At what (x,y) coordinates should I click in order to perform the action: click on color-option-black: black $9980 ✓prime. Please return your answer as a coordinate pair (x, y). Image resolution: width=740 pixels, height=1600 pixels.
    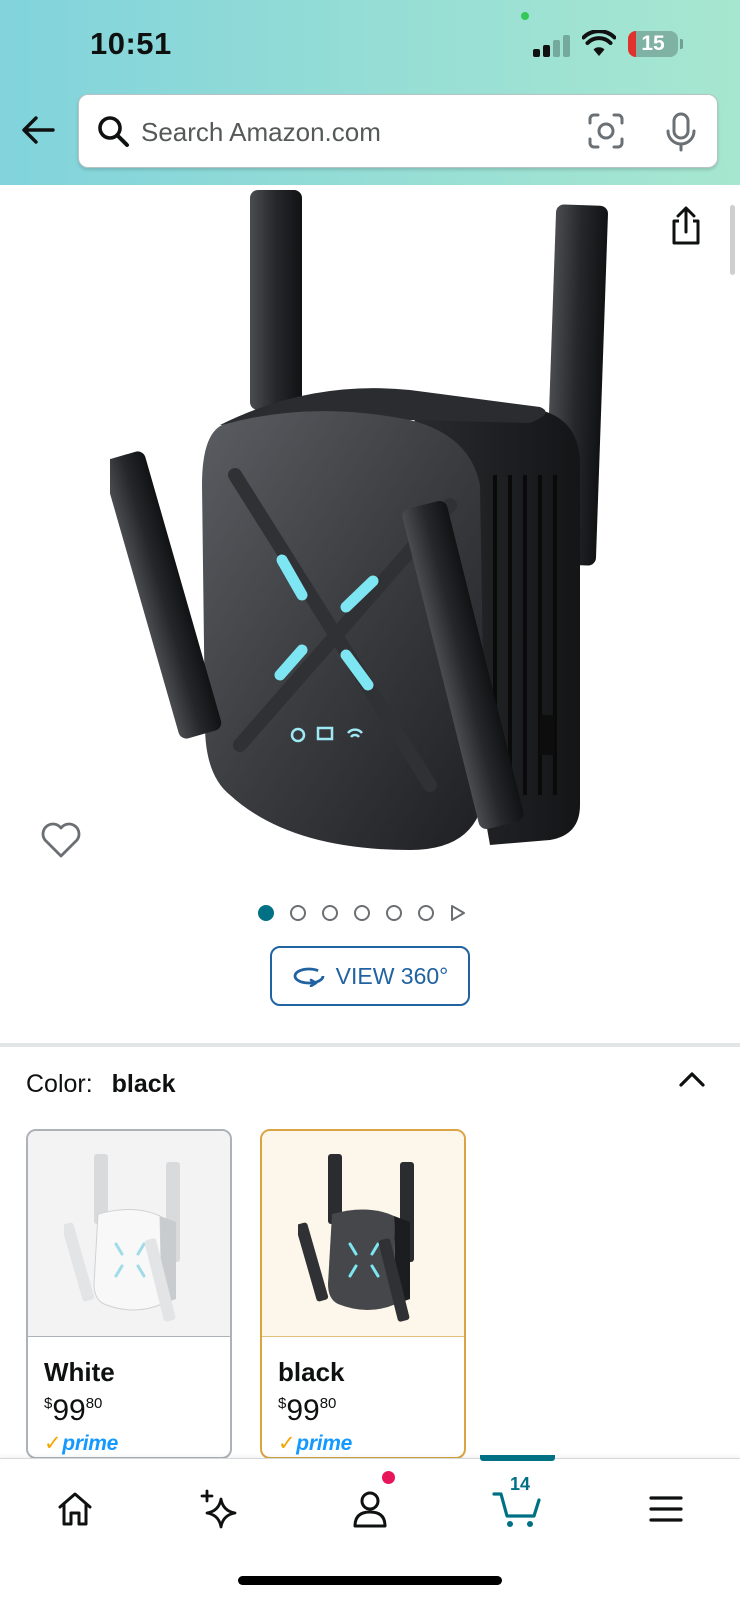
    Looking at the image, I should click on (363, 1294).